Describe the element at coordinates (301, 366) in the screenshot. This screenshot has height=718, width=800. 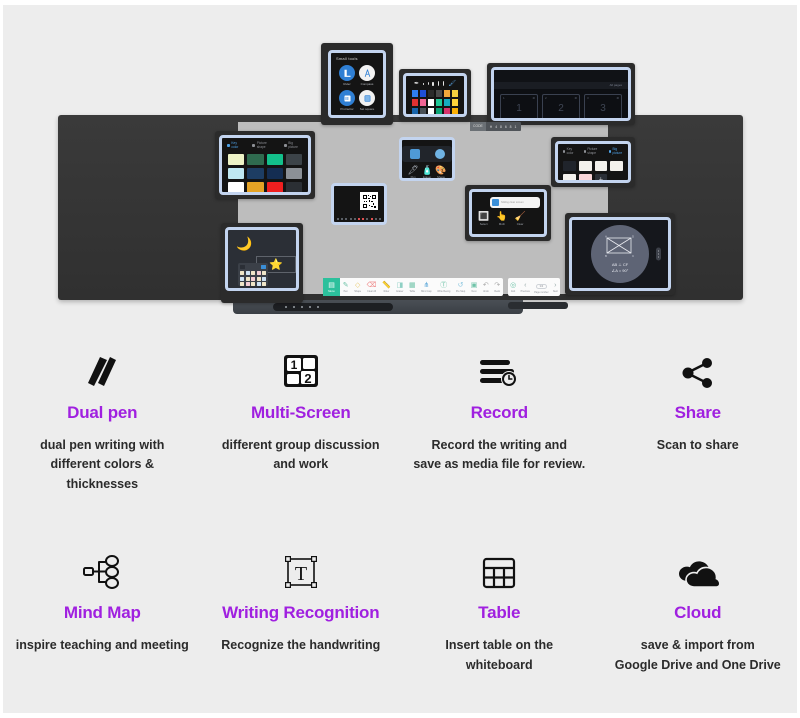
I see `multi-screen-icon: 1 2` at that location.